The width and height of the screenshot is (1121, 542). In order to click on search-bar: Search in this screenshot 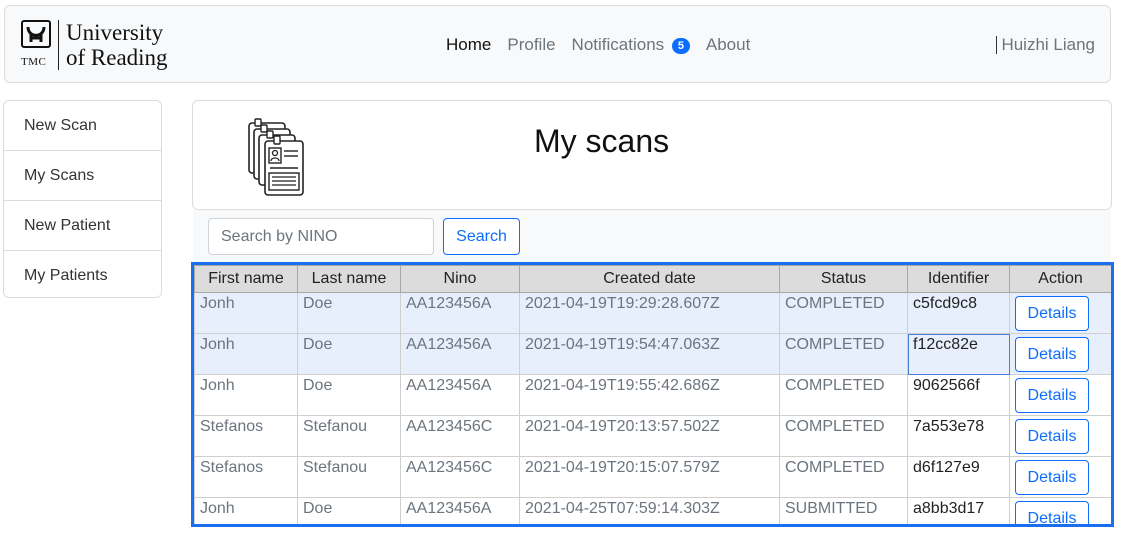, I will do `click(652, 236)`.